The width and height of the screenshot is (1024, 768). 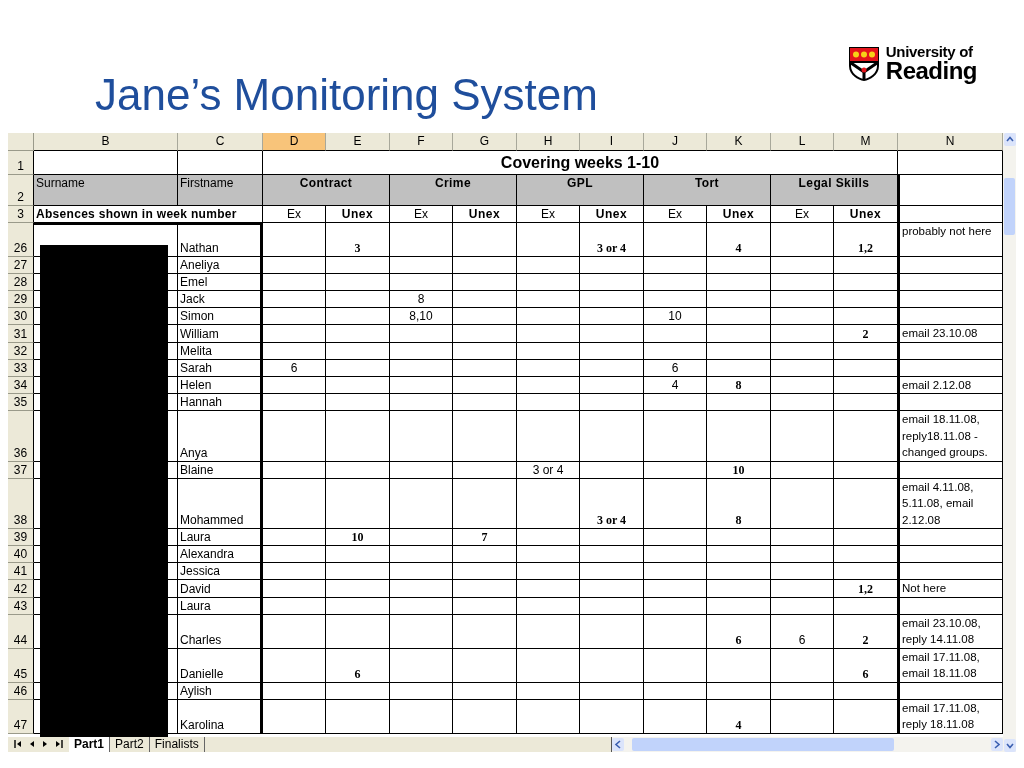 I want to click on row-header: 2, so click(x=21, y=190).